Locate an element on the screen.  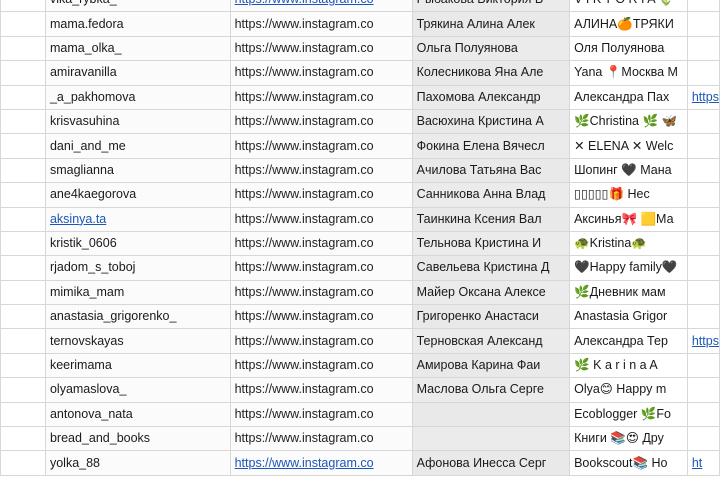
full-name-cell: Ольга Полуянова is located at coordinates (491, 48).